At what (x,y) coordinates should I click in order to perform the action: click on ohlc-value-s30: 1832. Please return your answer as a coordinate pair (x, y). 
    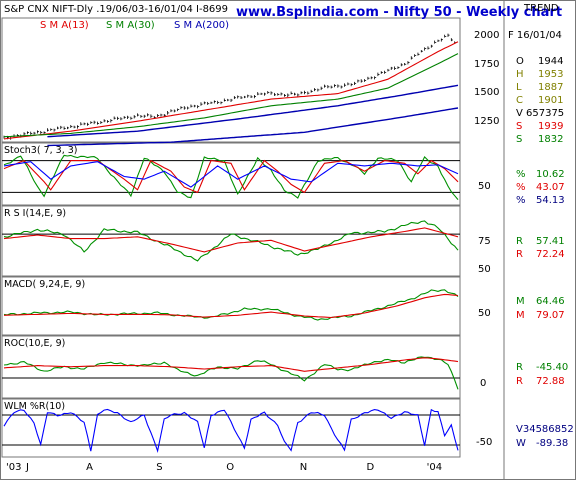
    Looking at the image, I should click on (550, 139).